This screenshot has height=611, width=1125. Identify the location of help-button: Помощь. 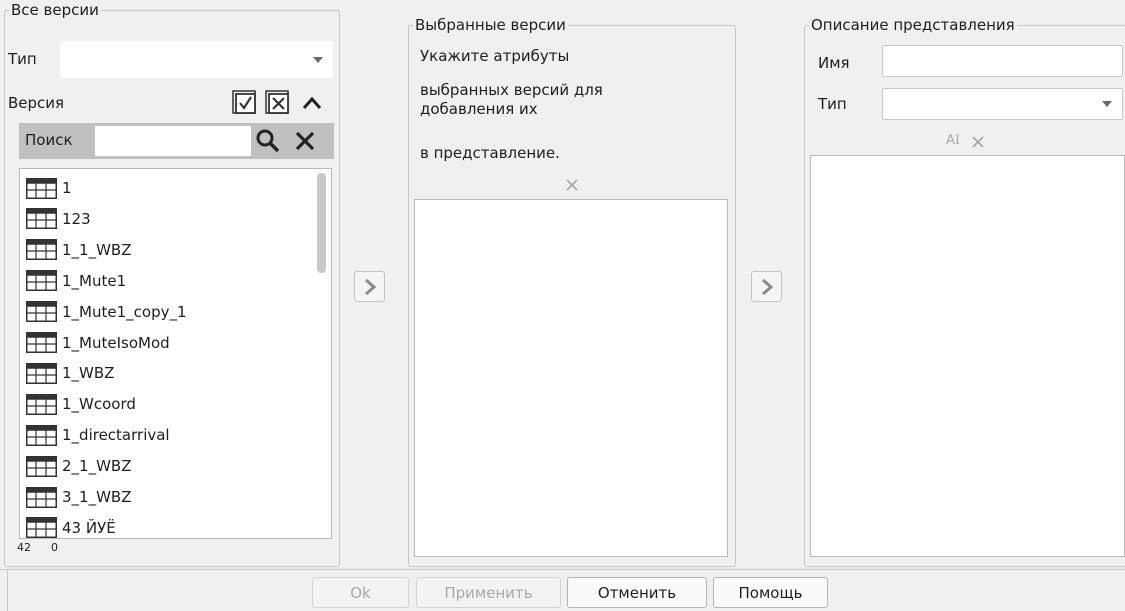
(770, 592).